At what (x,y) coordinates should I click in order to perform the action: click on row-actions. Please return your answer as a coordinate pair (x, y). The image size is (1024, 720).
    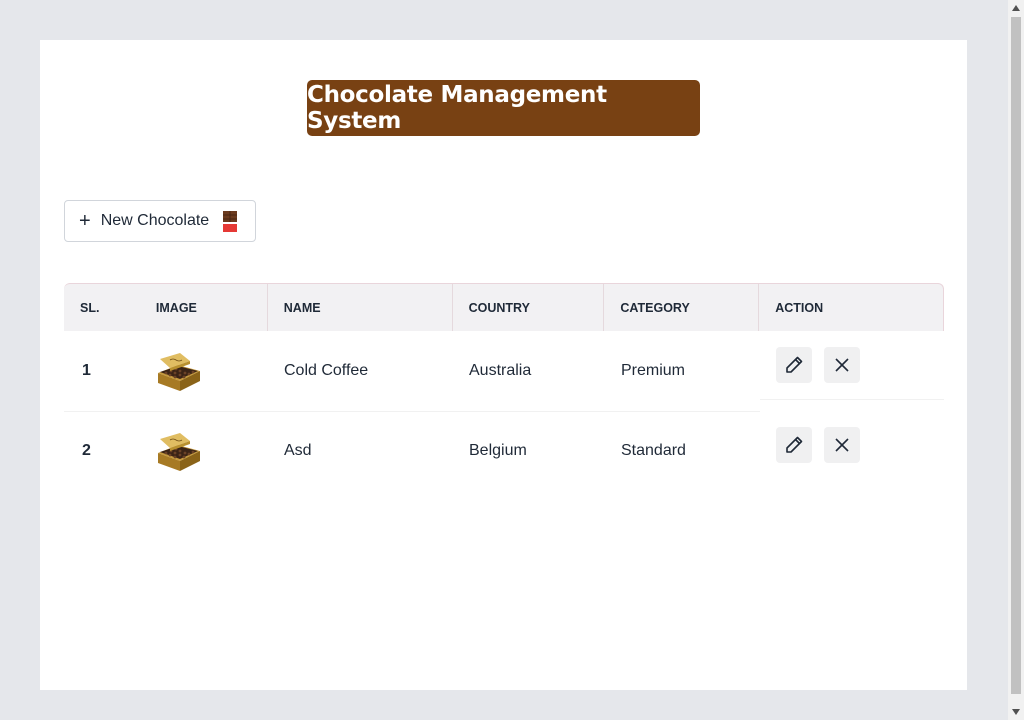
    Looking at the image, I should click on (852, 451).